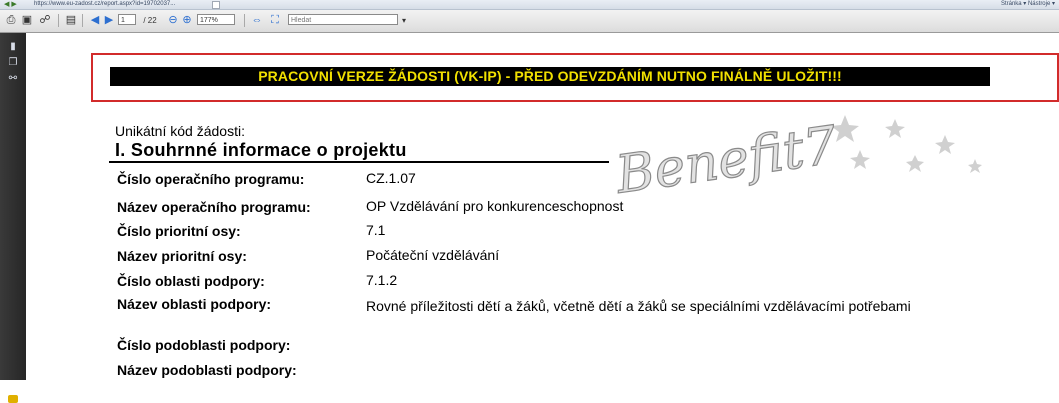 This screenshot has width=1059, height=403. What do you see at coordinates (180, 131) in the screenshot?
I see `unique-code-label: Unikátní kód žádosti:` at bounding box center [180, 131].